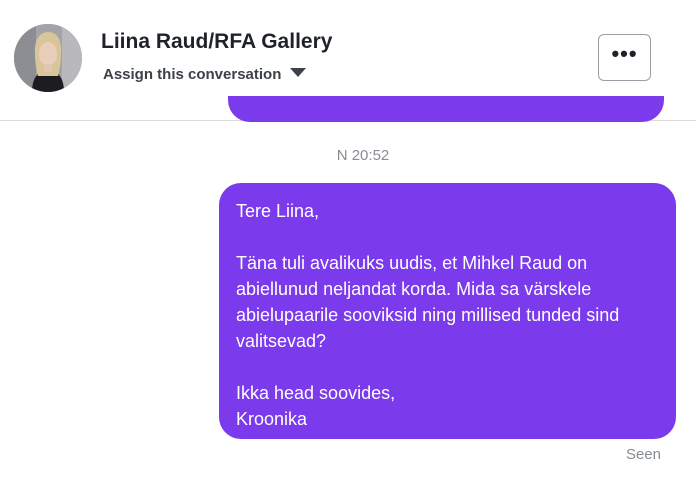  I want to click on chevron-down-icon, so click(298, 72).